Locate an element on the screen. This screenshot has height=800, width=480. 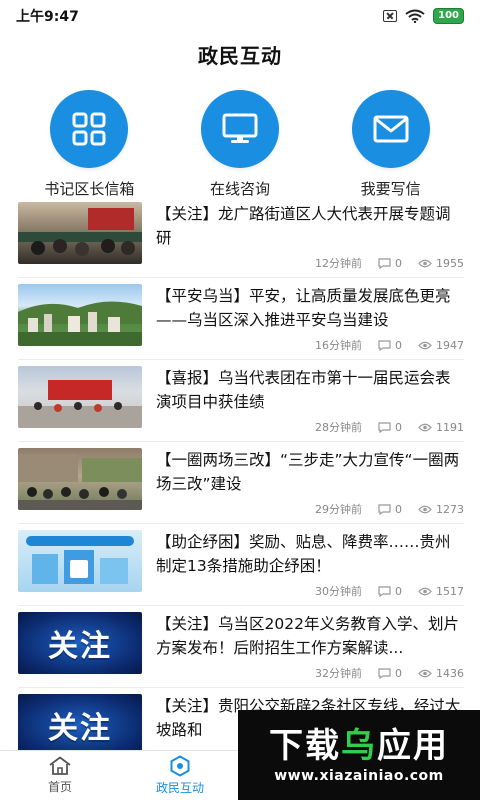
news-time: 16分钟前 is located at coordinates (338, 345).